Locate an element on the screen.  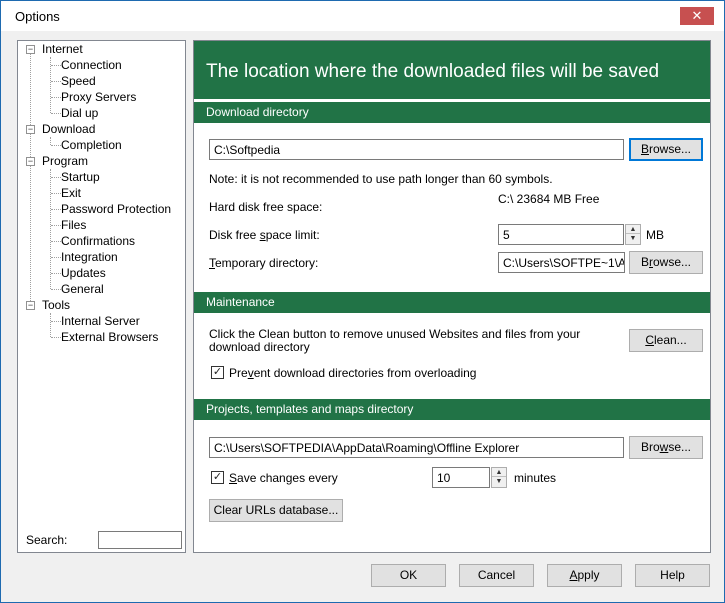
section-maintenance: Maintenance is located at coordinates (452, 302).